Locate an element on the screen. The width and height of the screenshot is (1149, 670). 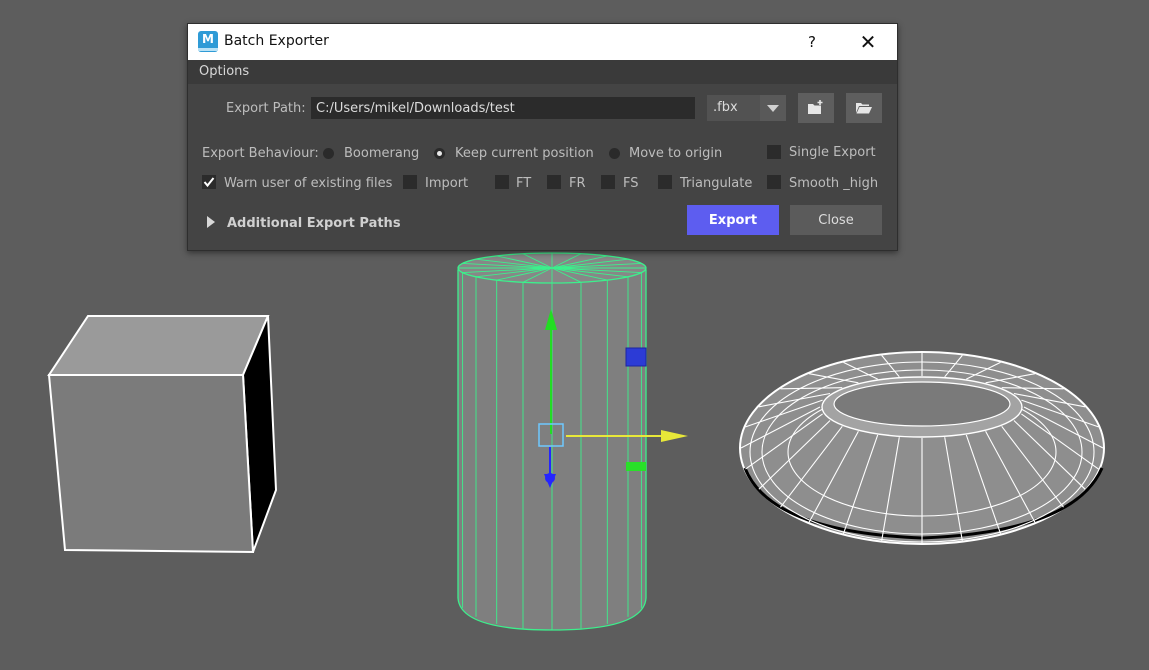
expand-arrow-icon is located at coordinates (211, 222).